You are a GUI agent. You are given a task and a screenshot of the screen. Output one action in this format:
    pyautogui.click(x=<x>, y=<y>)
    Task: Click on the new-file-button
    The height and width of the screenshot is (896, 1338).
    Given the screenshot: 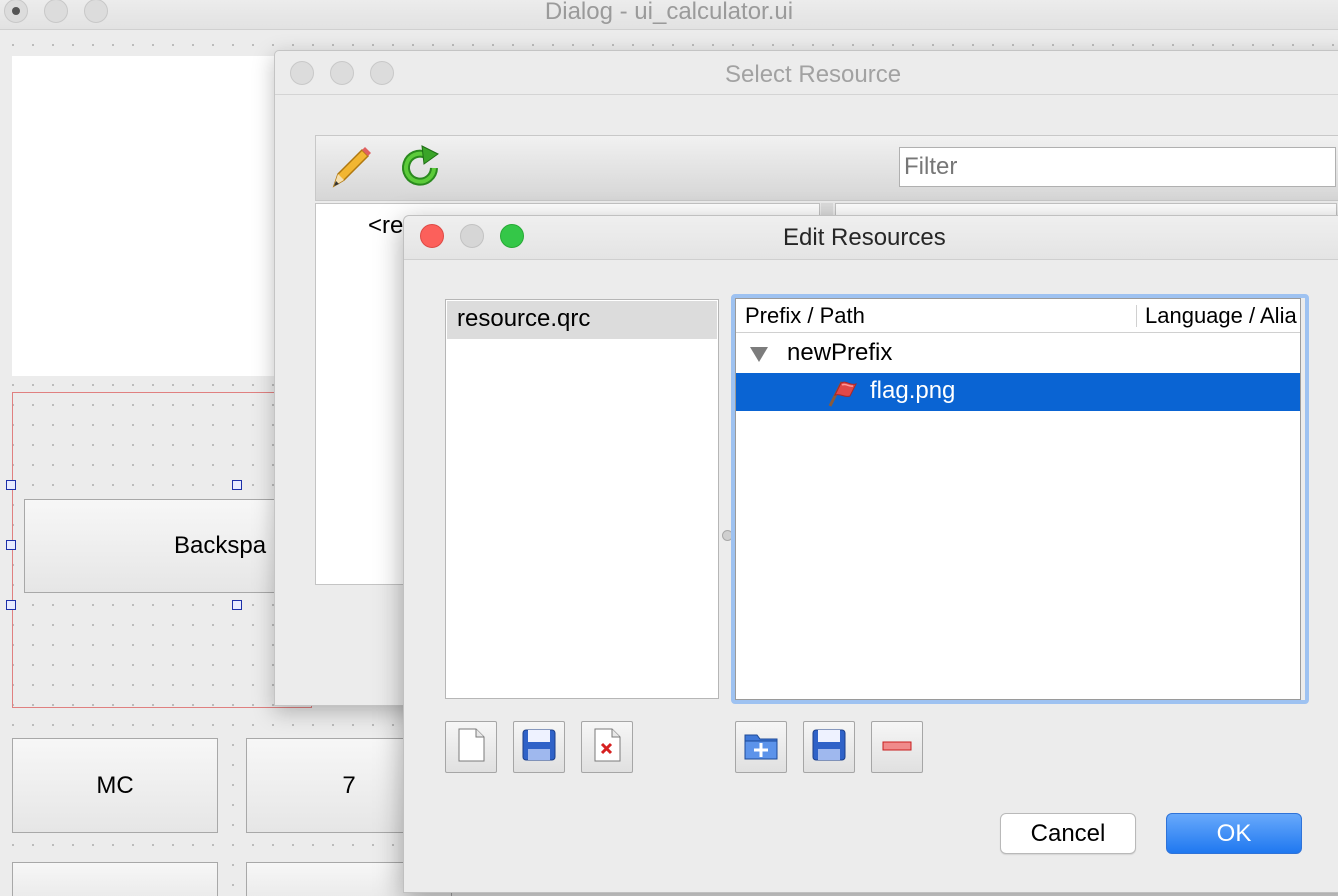 What is the action you would take?
    pyautogui.click(x=471, y=747)
    